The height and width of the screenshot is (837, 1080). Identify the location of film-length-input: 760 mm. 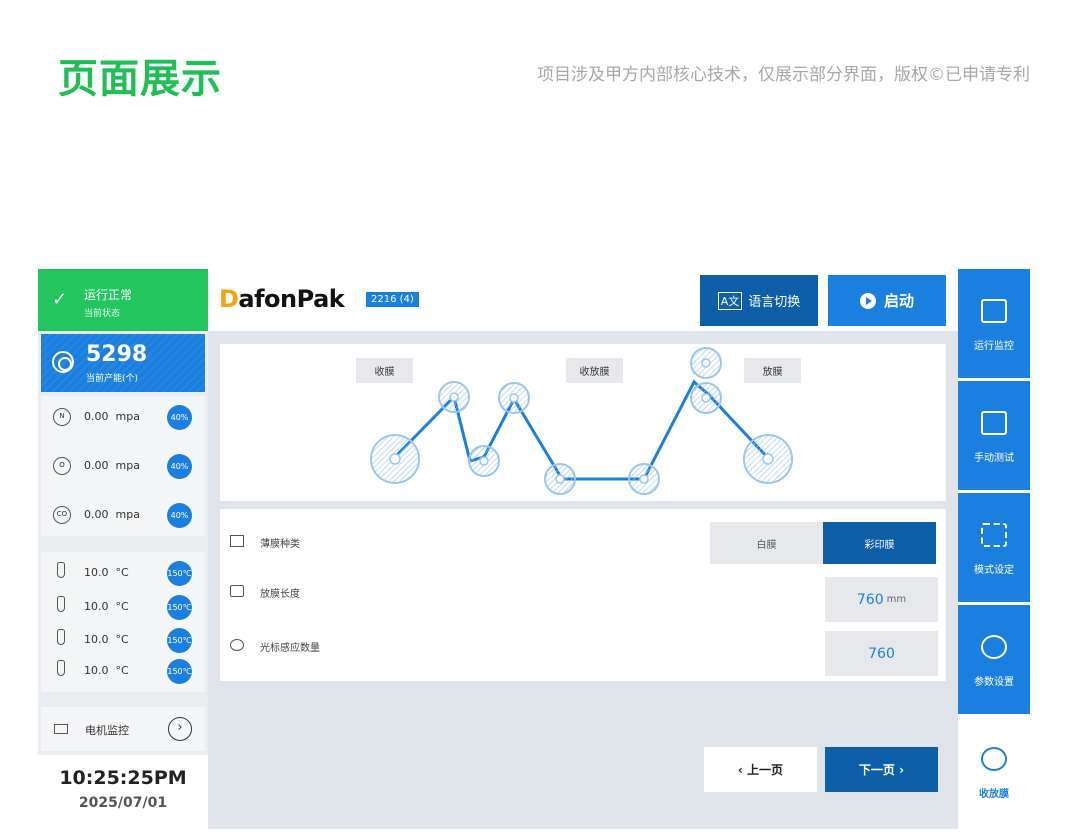
(881, 599).